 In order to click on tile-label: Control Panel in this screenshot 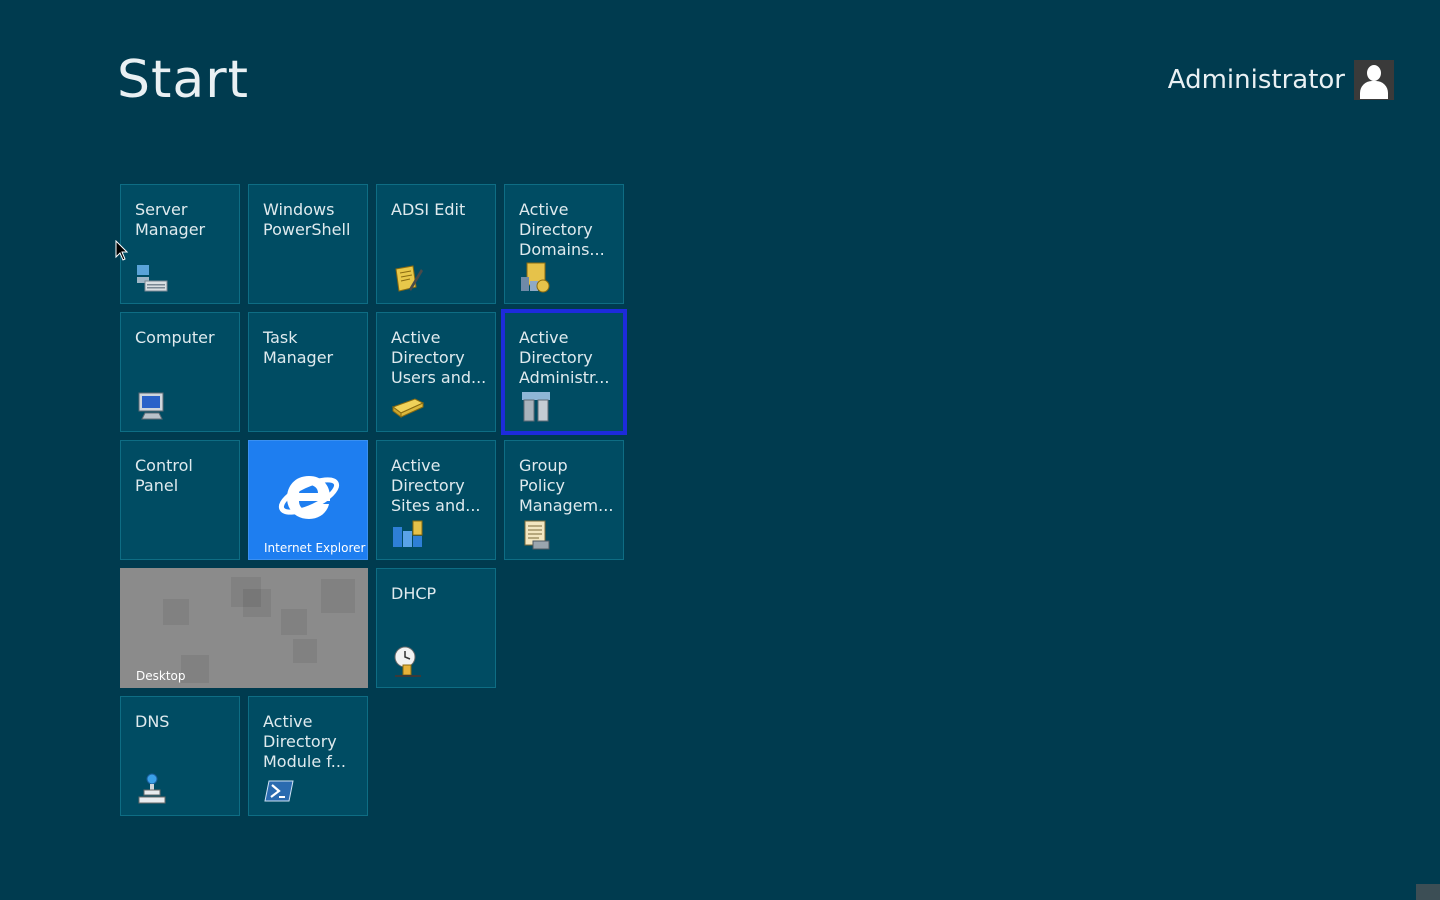, I will do `click(164, 475)`.